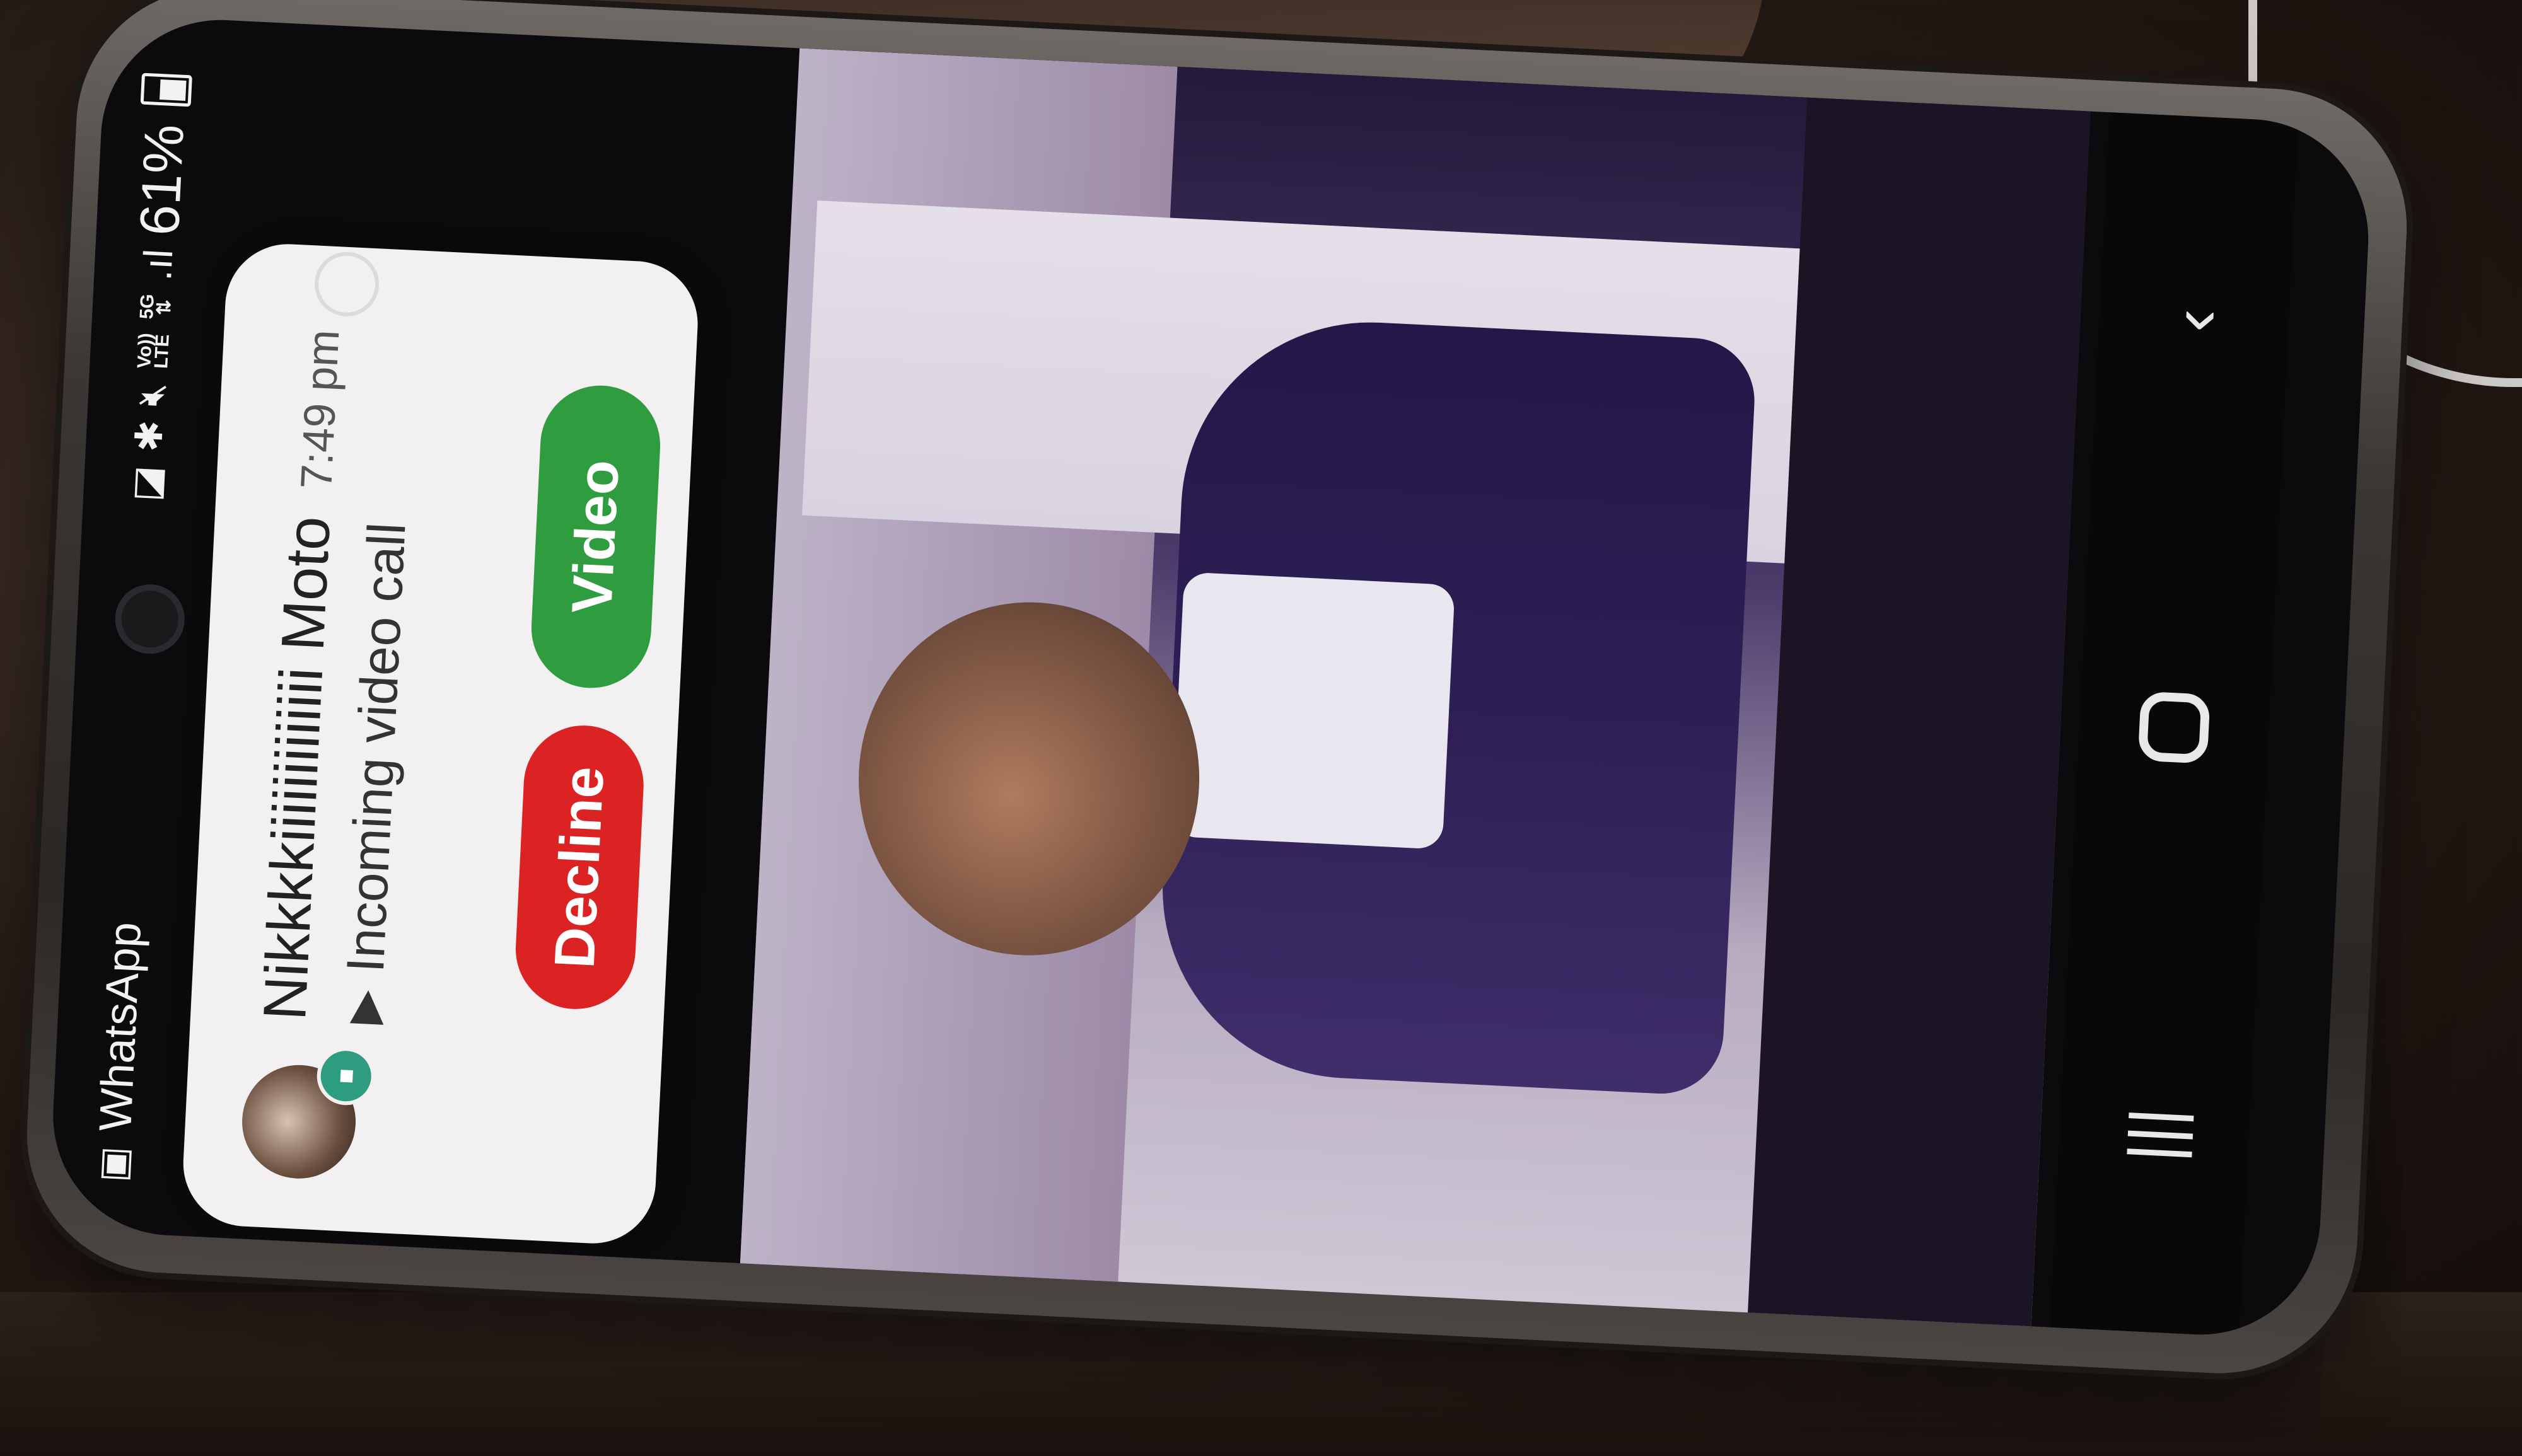 The width and height of the screenshot is (2522, 1456). What do you see at coordinates (113, 1164) in the screenshot?
I see `whatsapp-icon: ▣` at bounding box center [113, 1164].